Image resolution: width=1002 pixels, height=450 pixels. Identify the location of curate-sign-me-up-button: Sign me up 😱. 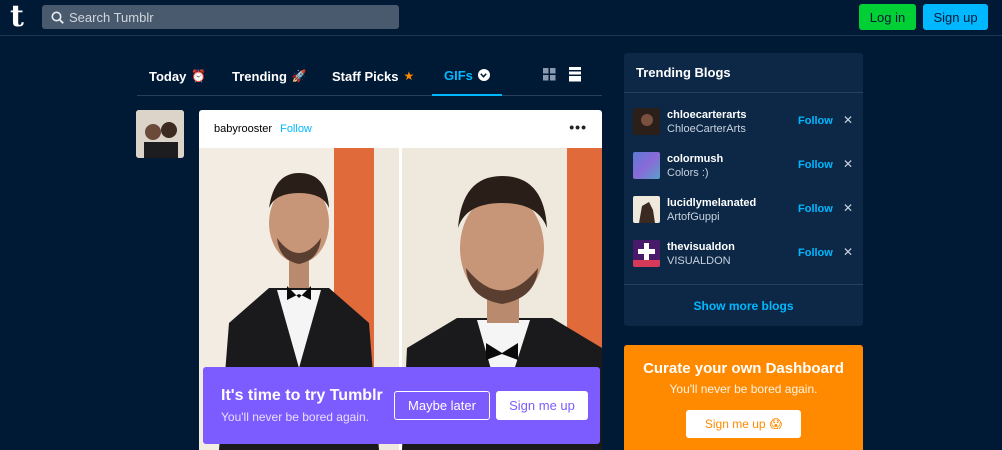
(743, 424).